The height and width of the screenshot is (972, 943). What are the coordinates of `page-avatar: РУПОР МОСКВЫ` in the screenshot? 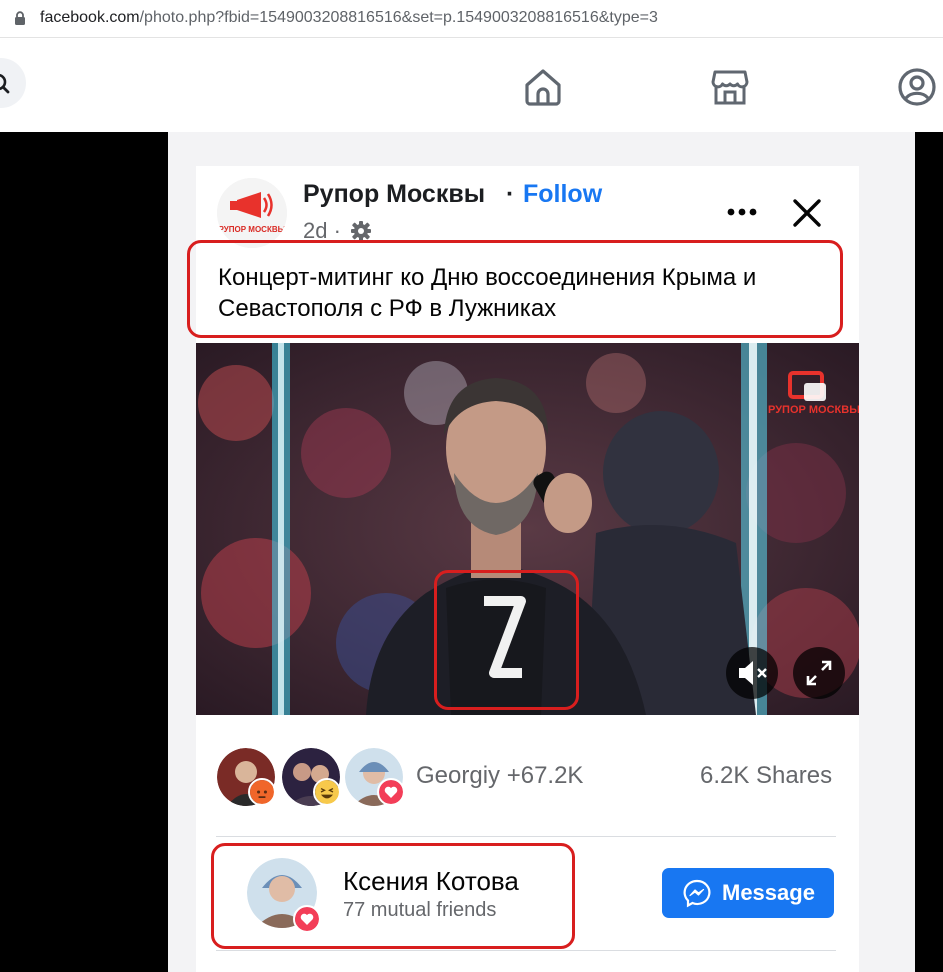 It's located at (252, 213).